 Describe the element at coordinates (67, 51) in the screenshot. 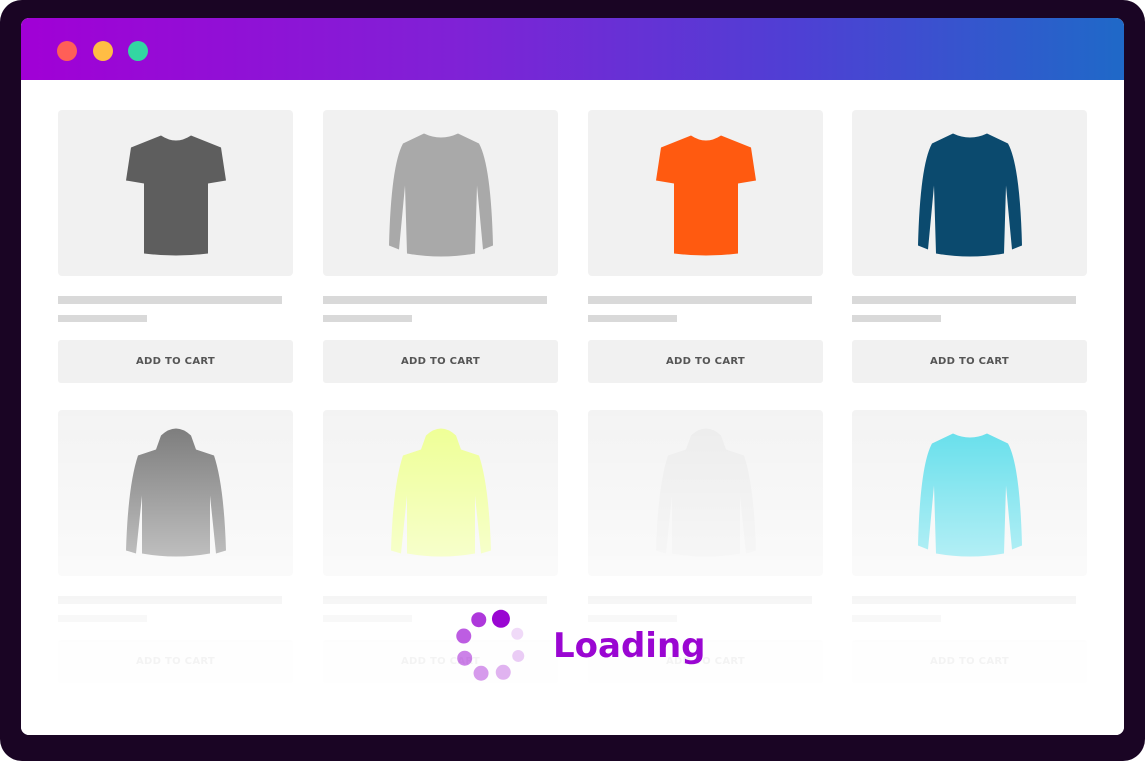

I see `close-button` at that location.